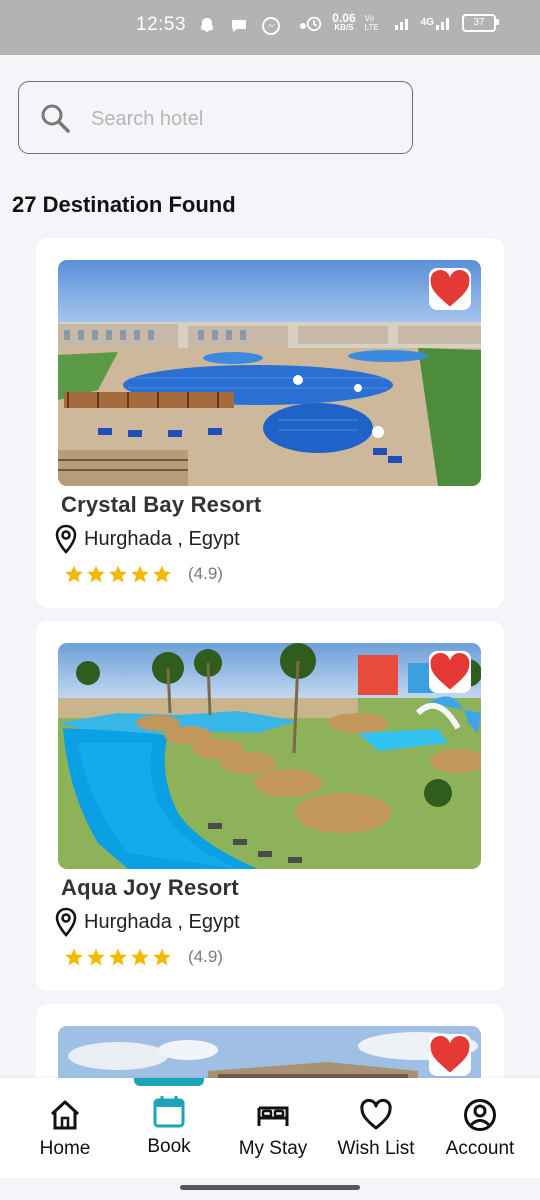 The width and height of the screenshot is (540, 1200). I want to click on nav-my-stay: My Stay, so click(273, 1128).